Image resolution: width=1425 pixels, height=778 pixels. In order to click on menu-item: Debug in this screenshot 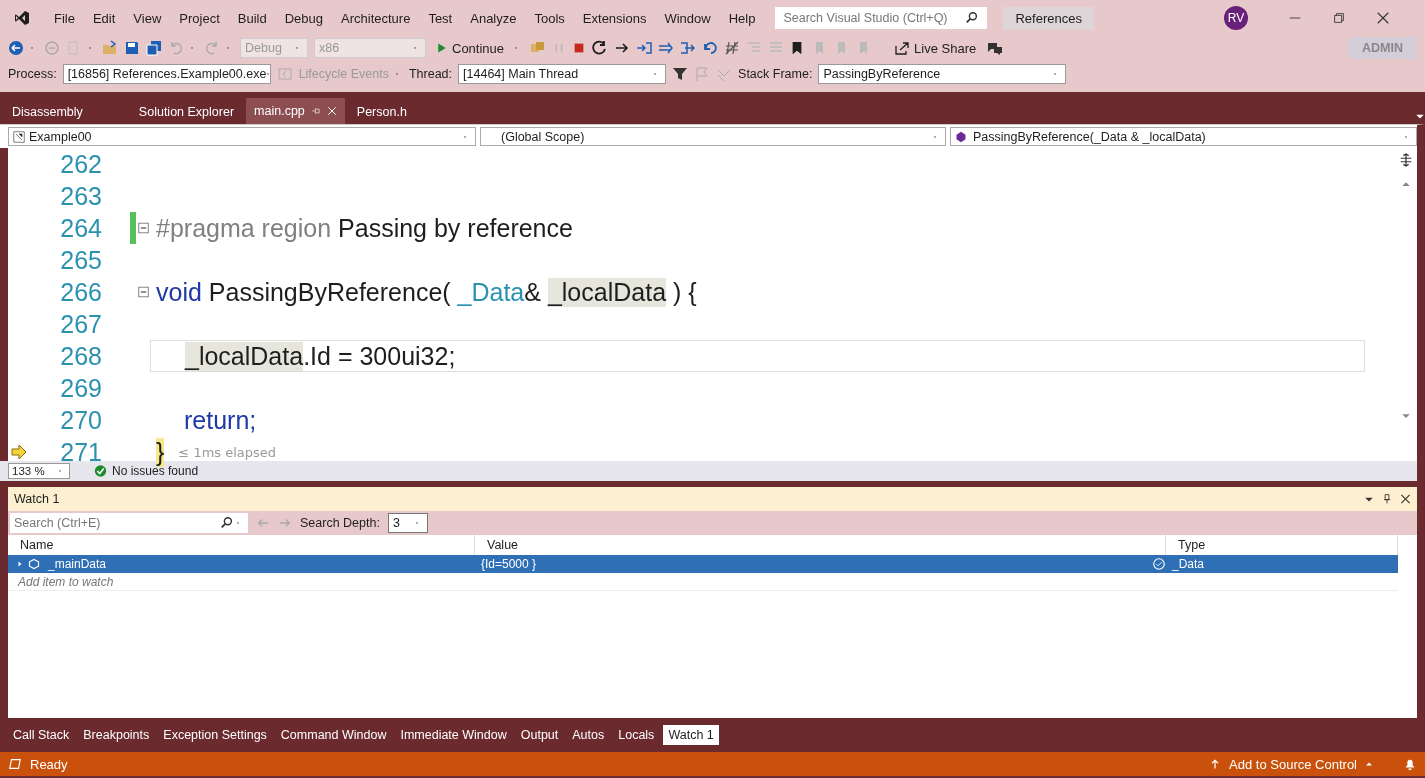, I will do `click(303, 18)`.